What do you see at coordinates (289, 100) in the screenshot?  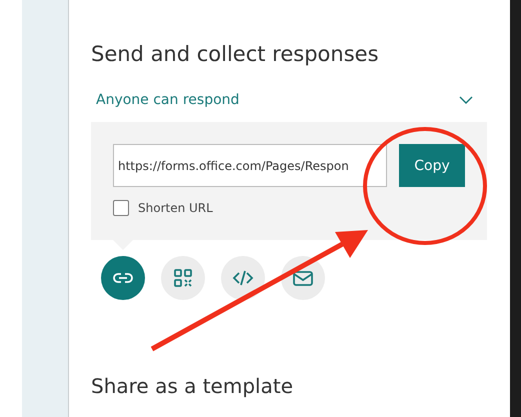 I see `audience-dropdown: Anyone can respond` at bounding box center [289, 100].